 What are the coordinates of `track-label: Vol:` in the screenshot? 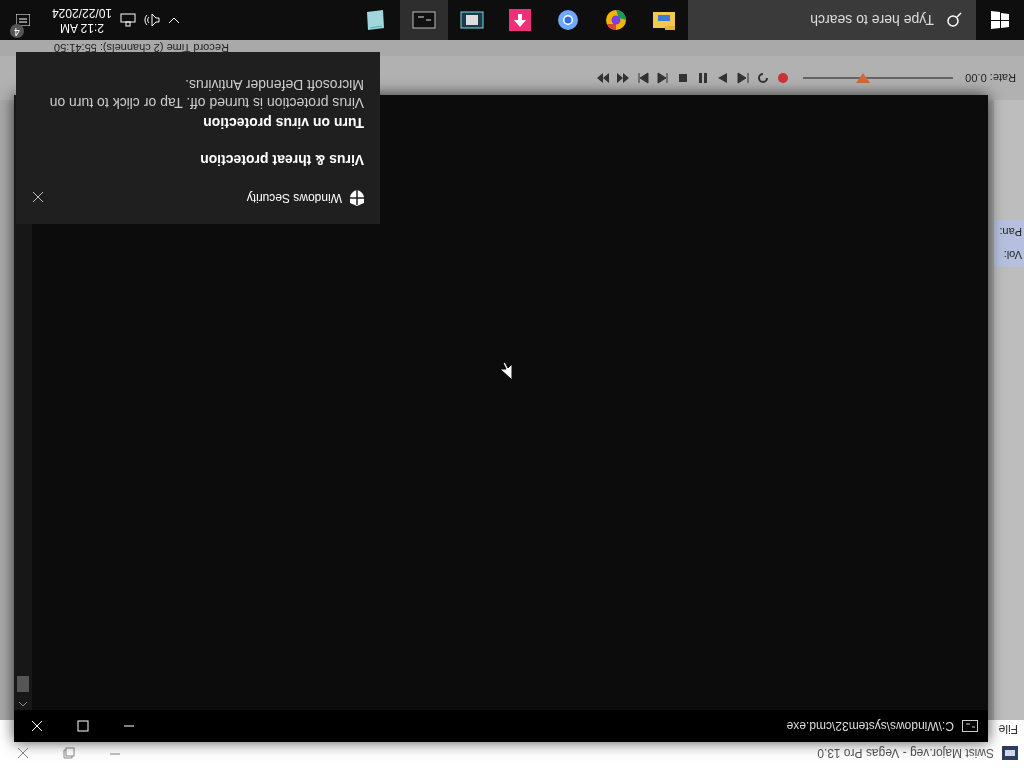 It's located at (1012, 255).